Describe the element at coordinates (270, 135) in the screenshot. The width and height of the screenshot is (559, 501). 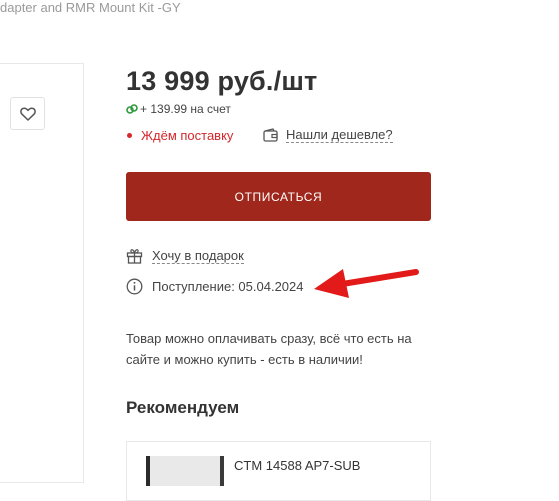
I see `wallet-icon` at that location.